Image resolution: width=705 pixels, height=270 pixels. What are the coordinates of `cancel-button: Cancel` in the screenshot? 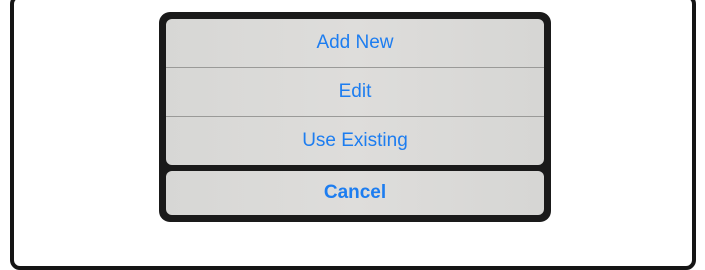 It's located at (355, 193).